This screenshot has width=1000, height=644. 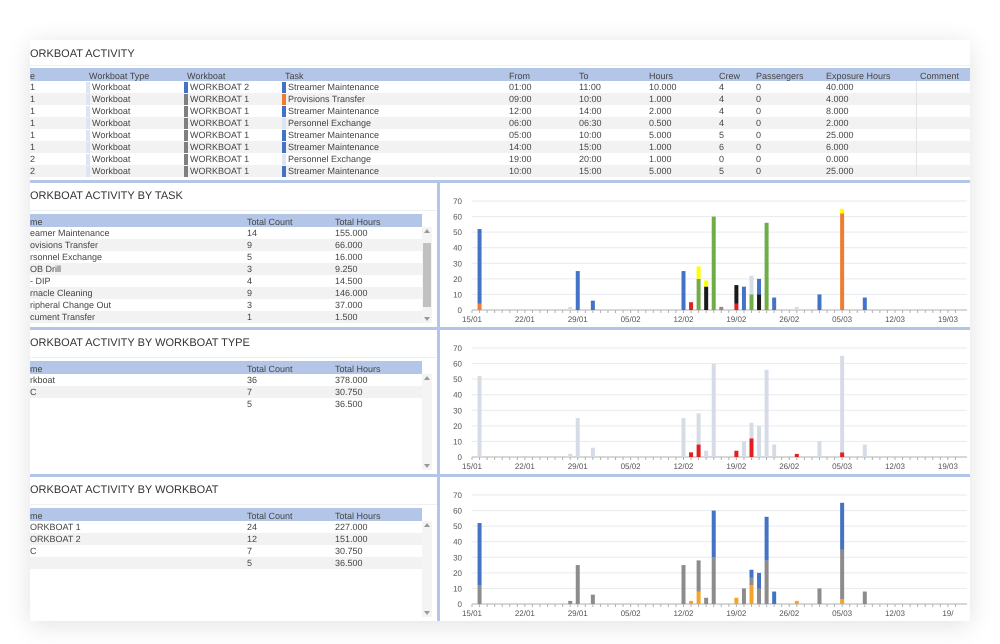 What do you see at coordinates (840, 87) in the screenshot?
I see `table-cell: 40.000` at bounding box center [840, 87].